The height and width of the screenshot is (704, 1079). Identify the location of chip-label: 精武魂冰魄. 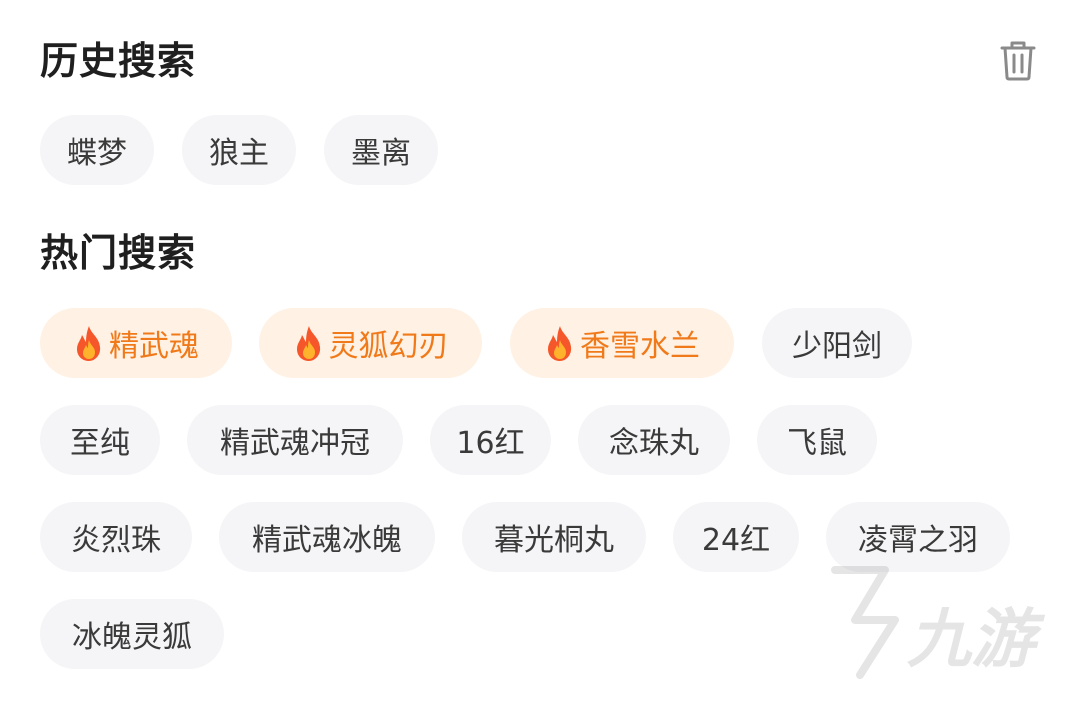
(327, 540).